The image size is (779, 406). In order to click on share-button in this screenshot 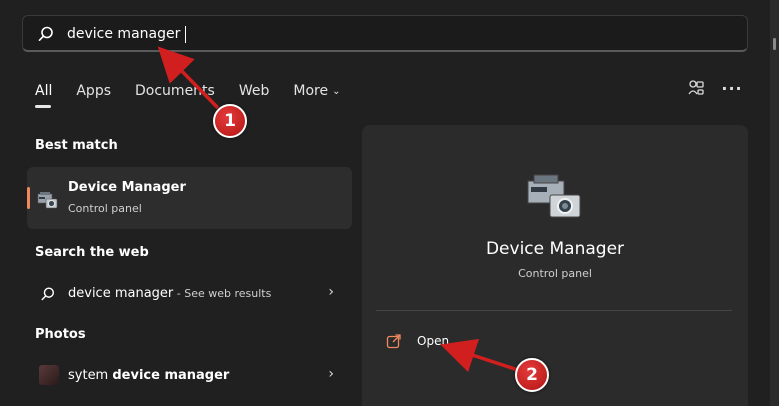, I will do `click(696, 88)`.